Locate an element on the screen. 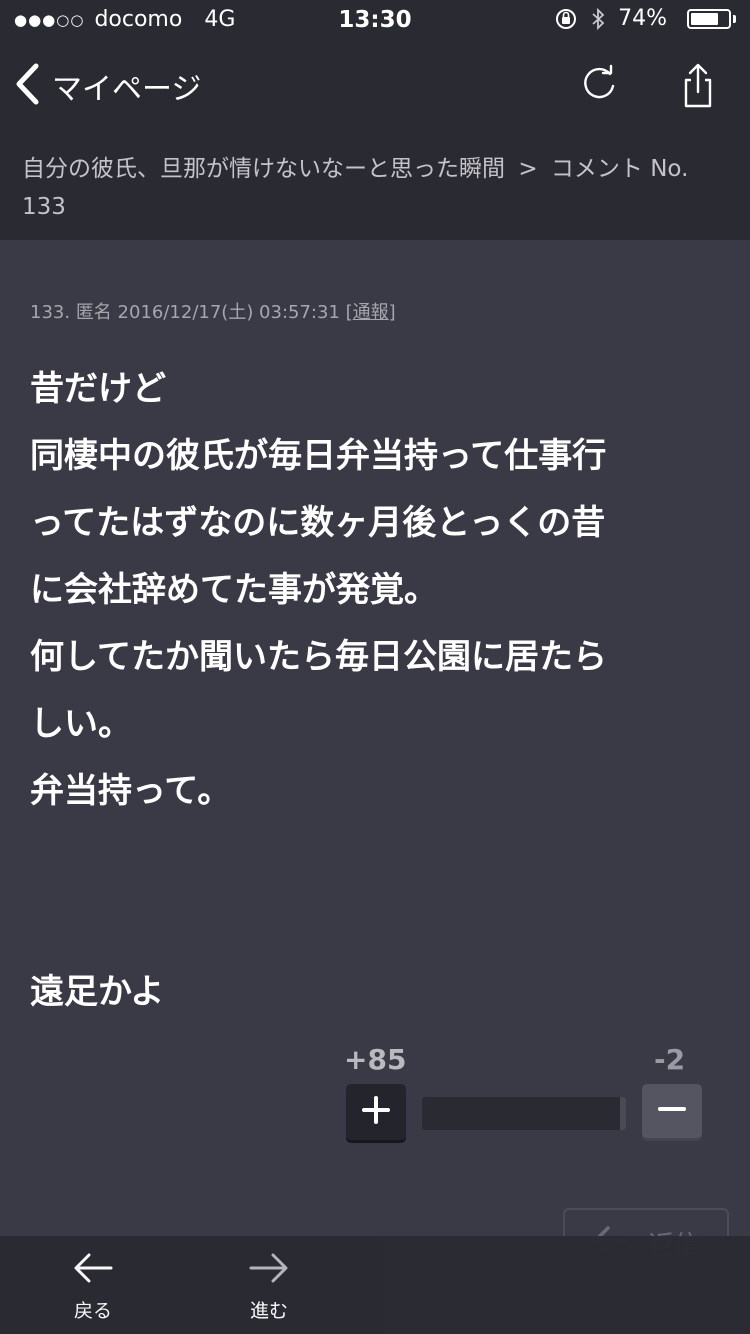 The width and height of the screenshot is (750, 1334). status-right: 74% is located at coordinates (639, 18).